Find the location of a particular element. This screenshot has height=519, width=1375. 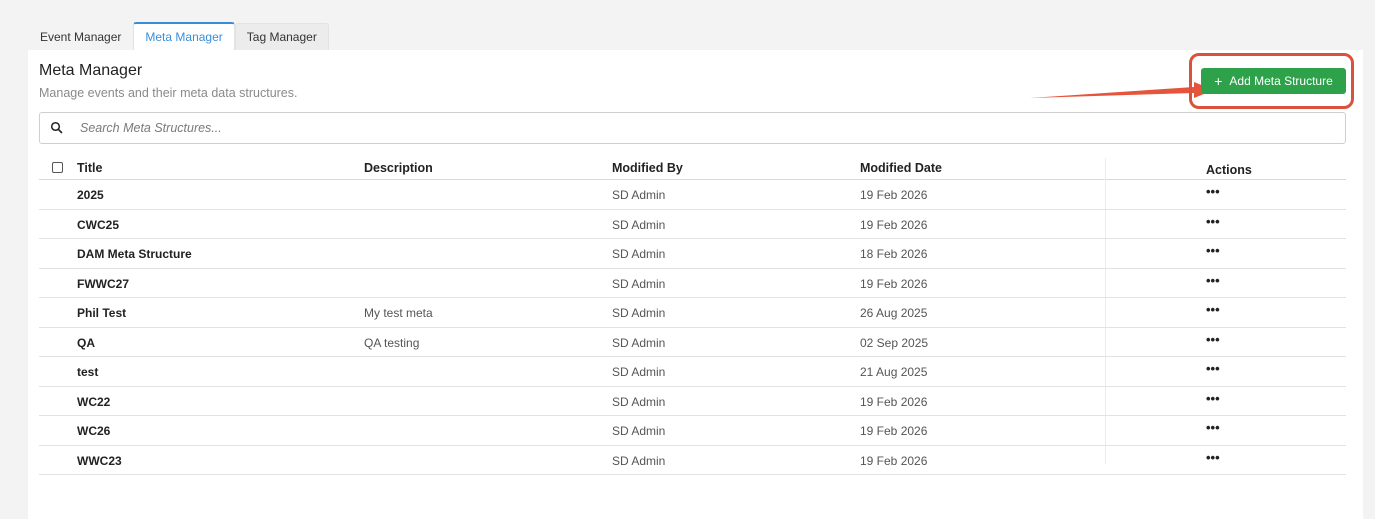

plus-icon: + is located at coordinates (1218, 81).